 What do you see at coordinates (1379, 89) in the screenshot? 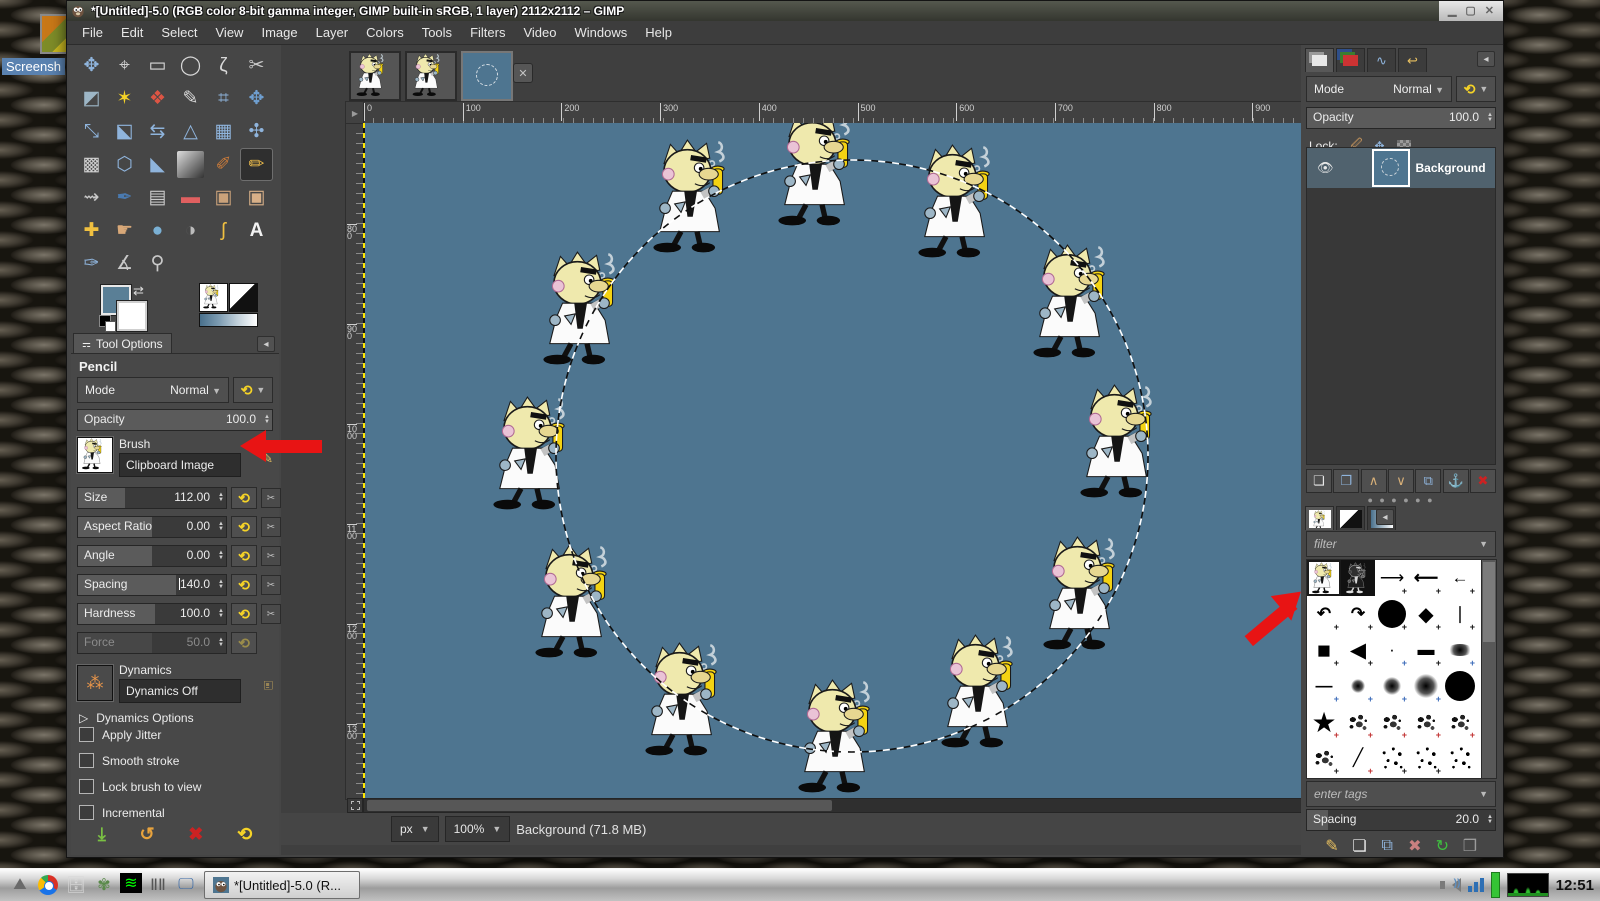
I see `layer-mode-dropdown: Mode Normal ▼` at bounding box center [1379, 89].